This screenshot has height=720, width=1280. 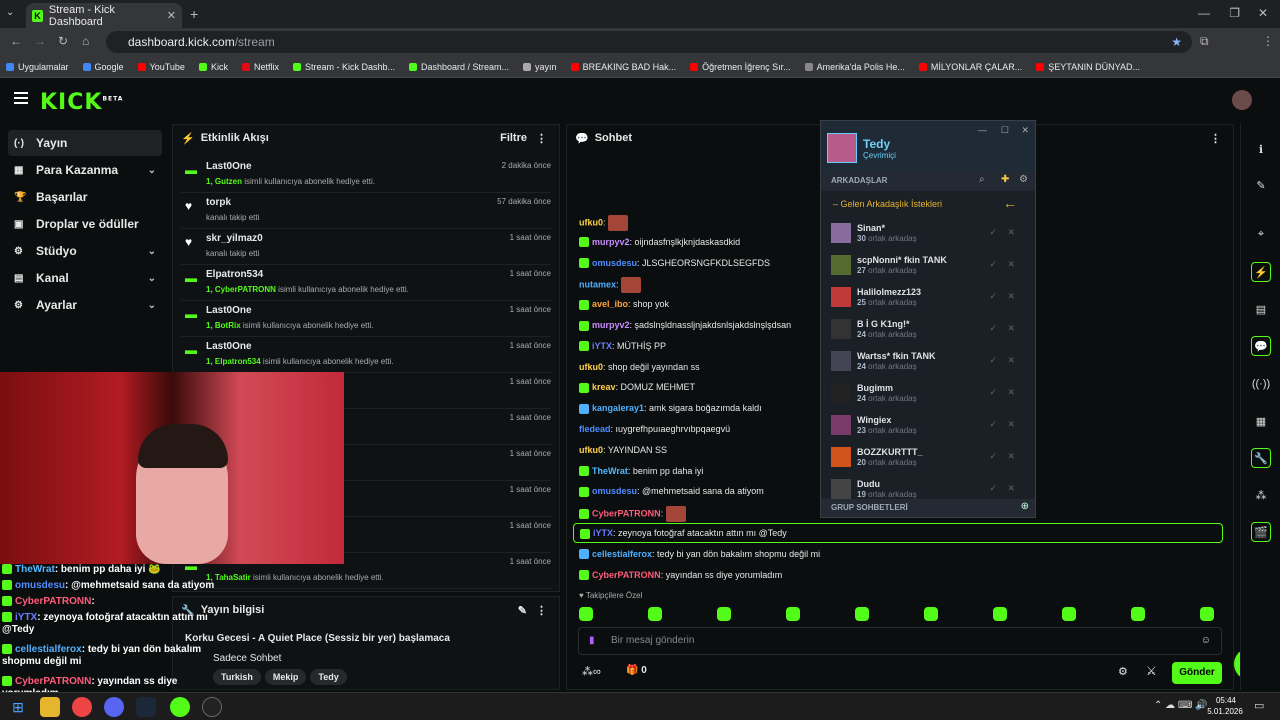 What do you see at coordinates (1176, 42) in the screenshot?
I see `bookmark-star-icon: ★` at bounding box center [1176, 42].